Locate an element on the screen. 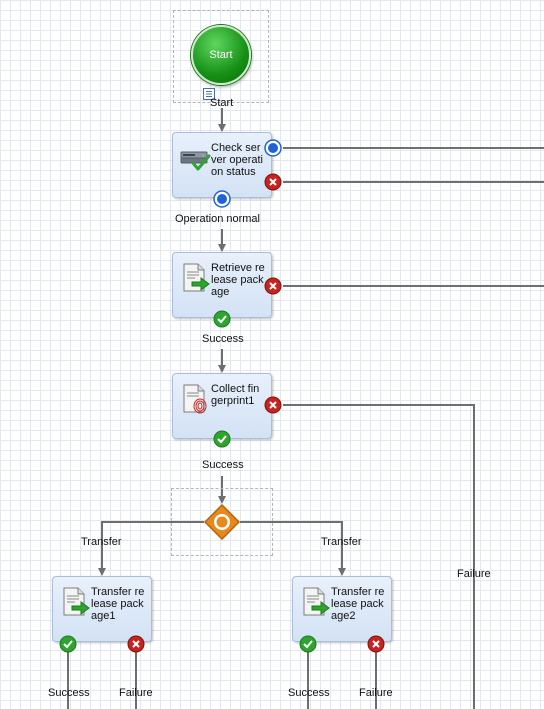 The width and height of the screenshot is (544, 709). document-fingerprint-icon is located at coordinates (195, 399).